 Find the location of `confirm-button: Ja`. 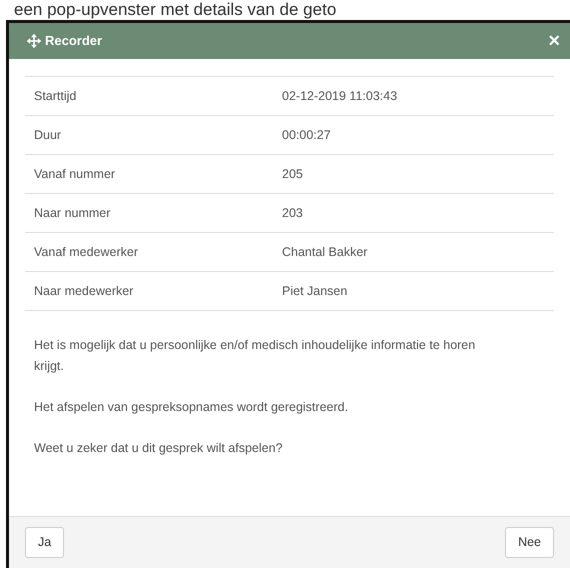

confirm-button: Ja is located at coordinates (44, 542).